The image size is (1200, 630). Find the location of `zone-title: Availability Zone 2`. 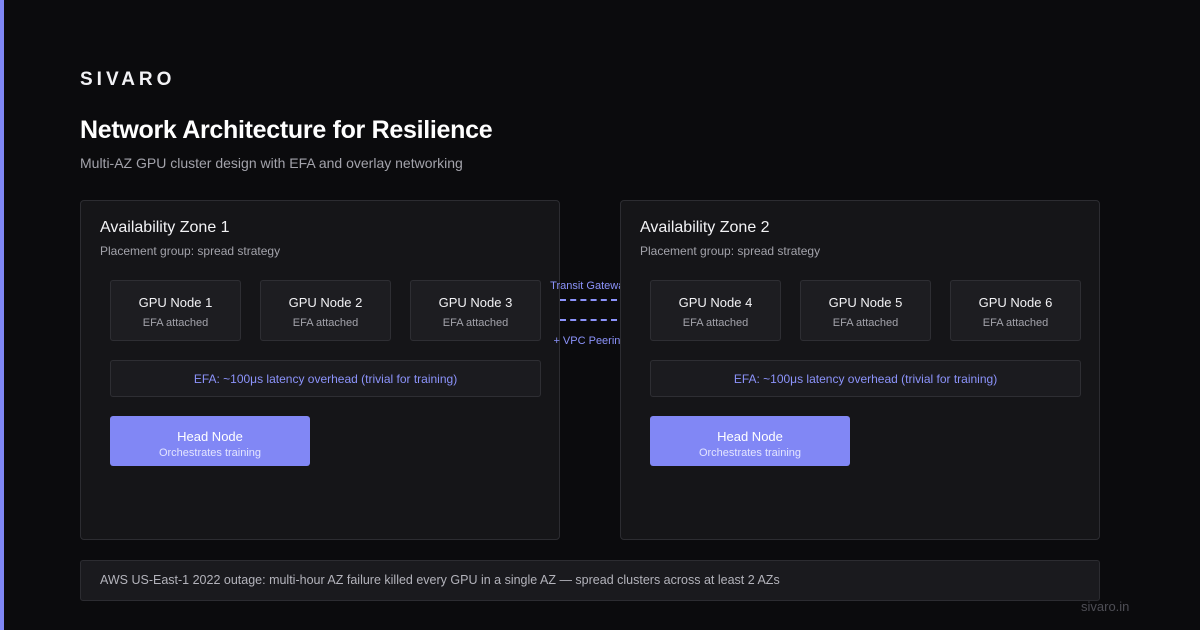

zone-title: Availability Zone 2 is located at coordinates (705, 227).